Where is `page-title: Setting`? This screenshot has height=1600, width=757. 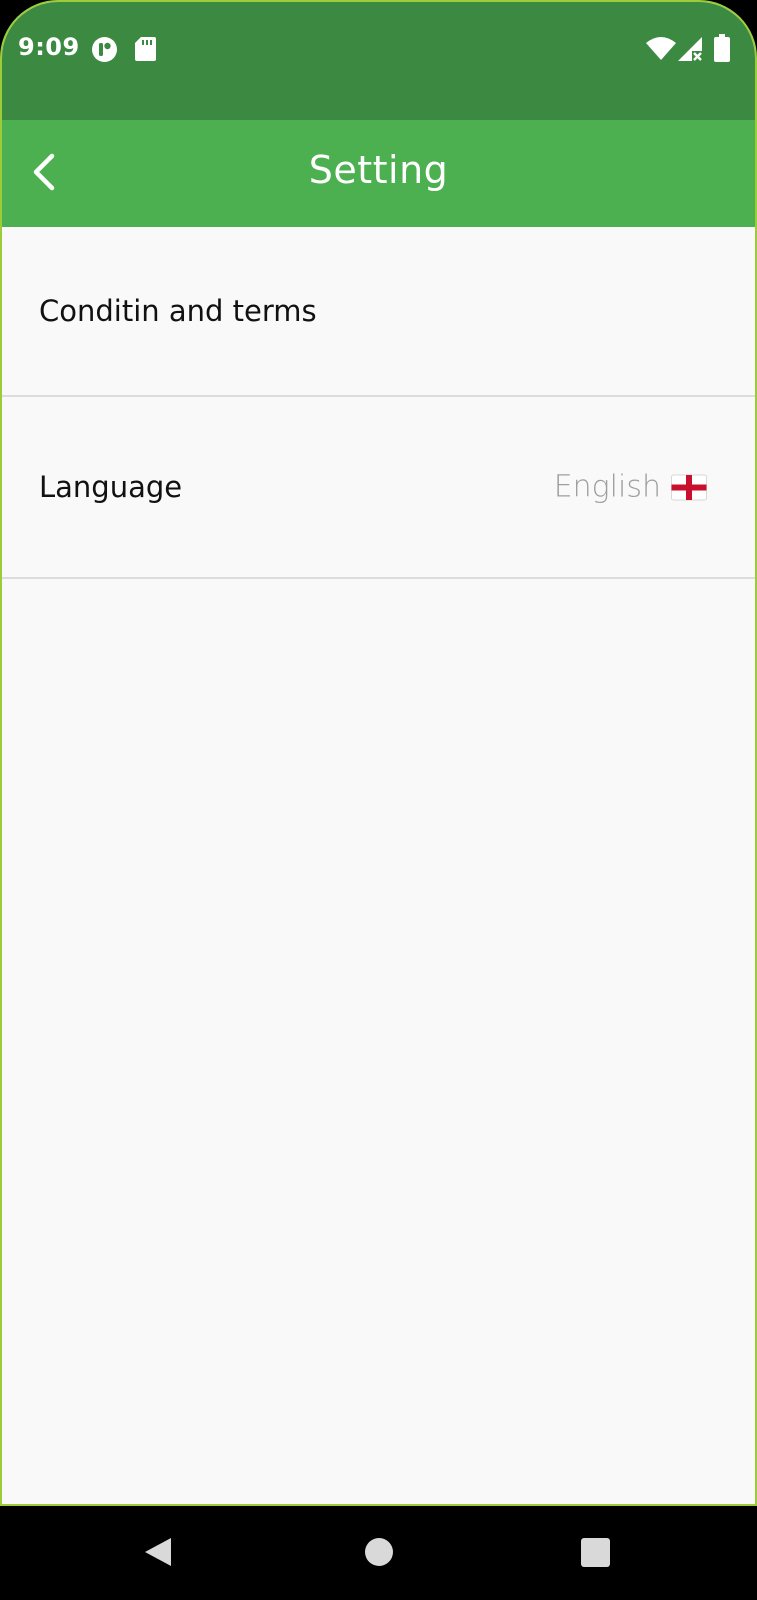 page-title: Setting is located at coordinates (378, 170).